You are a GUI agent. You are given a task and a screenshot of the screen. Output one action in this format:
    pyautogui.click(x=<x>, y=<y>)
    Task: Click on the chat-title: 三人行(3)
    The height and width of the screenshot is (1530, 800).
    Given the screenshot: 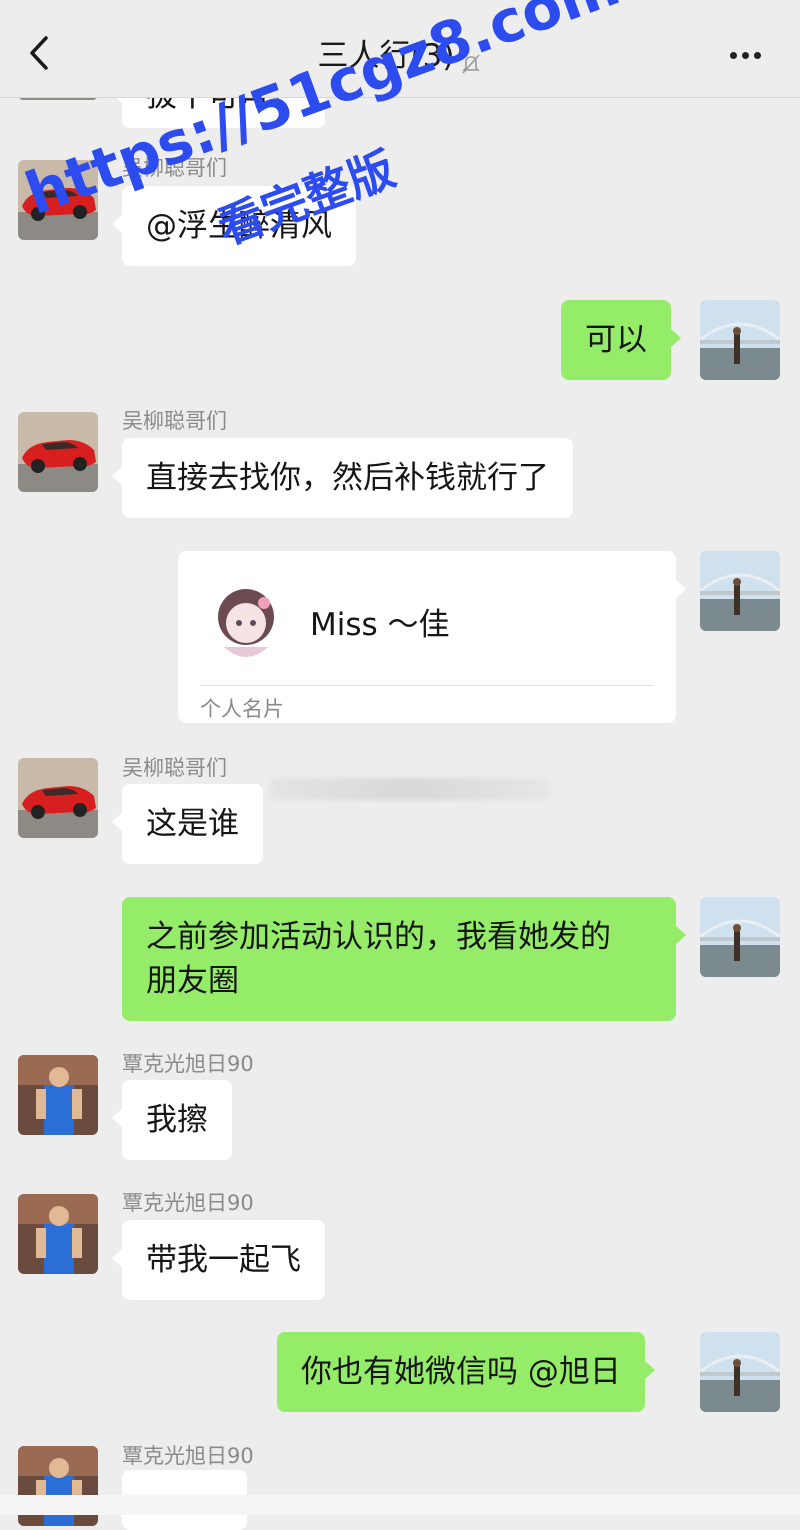 What is the action you would take?
    pyautogui.click(x=400, y=52)
    